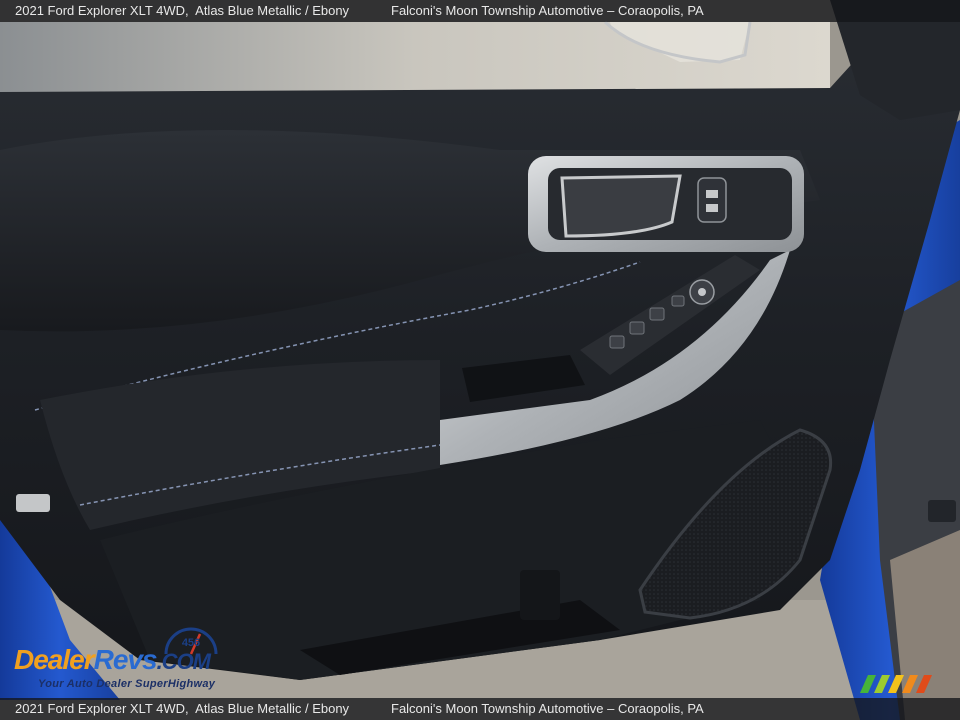 This screenshot has height=720, width=960. I want to click on watermark-brand-com: .COM, so click(183, 661).